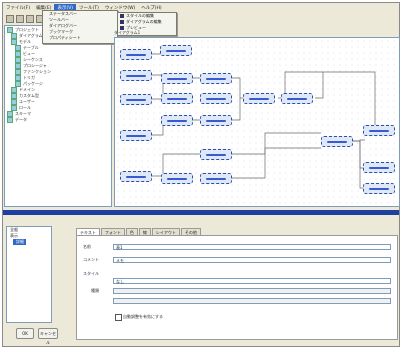 This screenshot has height=349, width=403. I want to click on new-icon, so click(10, 18).